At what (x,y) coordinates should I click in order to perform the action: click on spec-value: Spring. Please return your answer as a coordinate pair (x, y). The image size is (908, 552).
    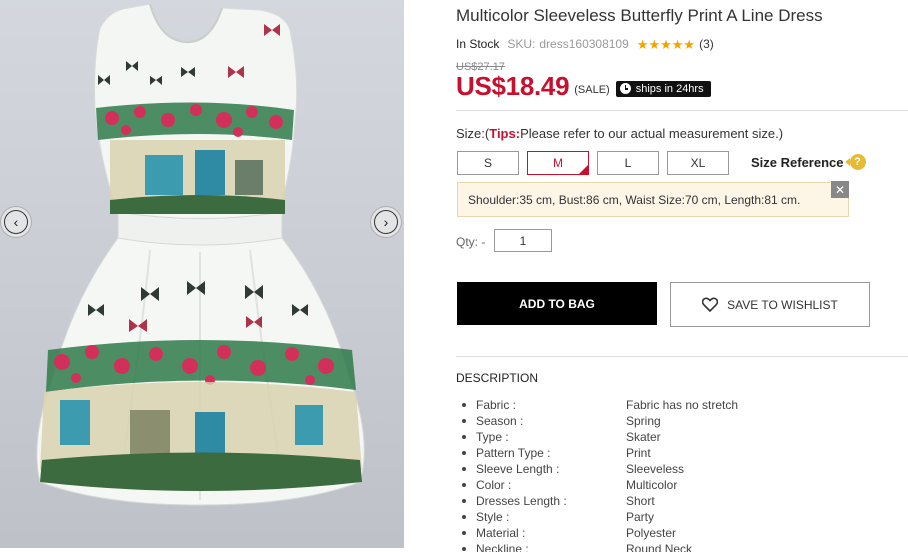
    Looking at the image, I should click on (643, 421).